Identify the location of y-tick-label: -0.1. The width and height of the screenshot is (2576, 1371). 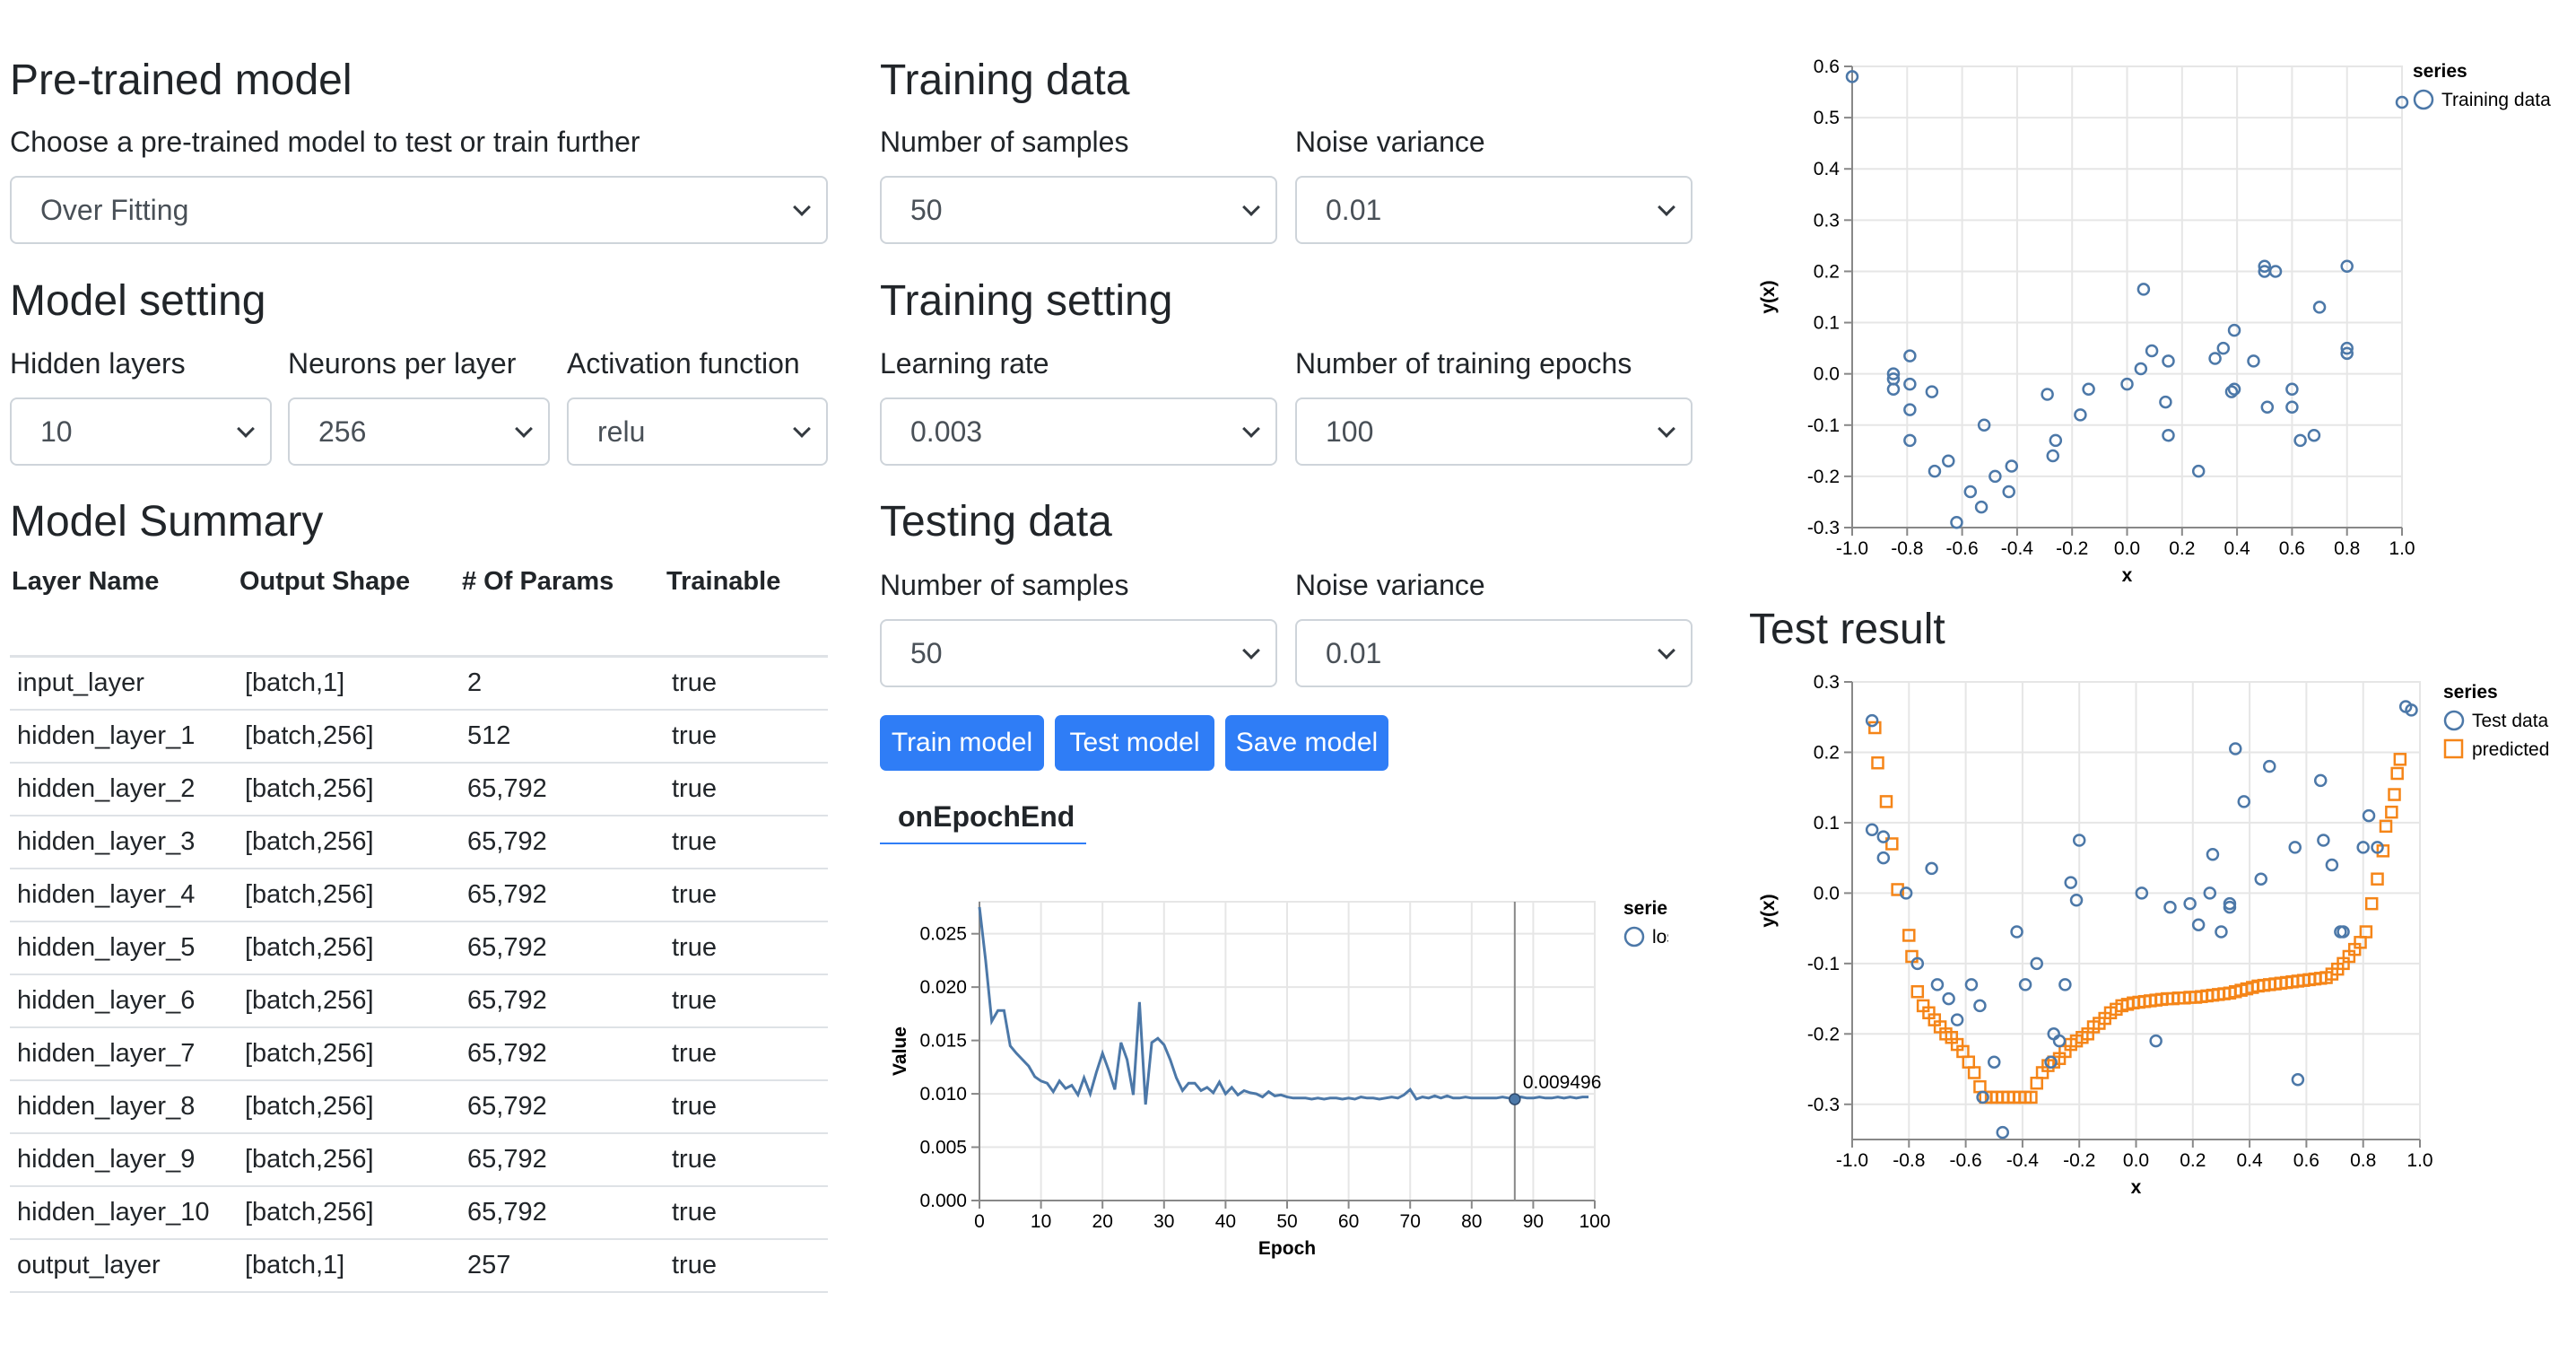
(1823, 964).